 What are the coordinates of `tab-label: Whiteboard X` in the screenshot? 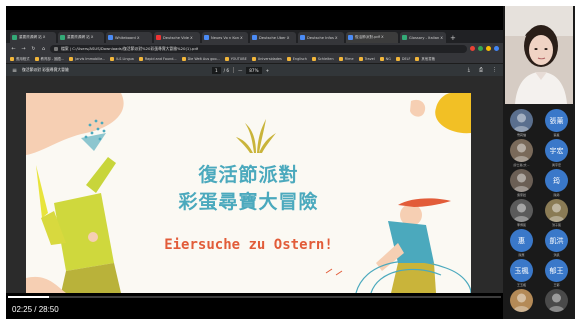 It's located at (127, 37).